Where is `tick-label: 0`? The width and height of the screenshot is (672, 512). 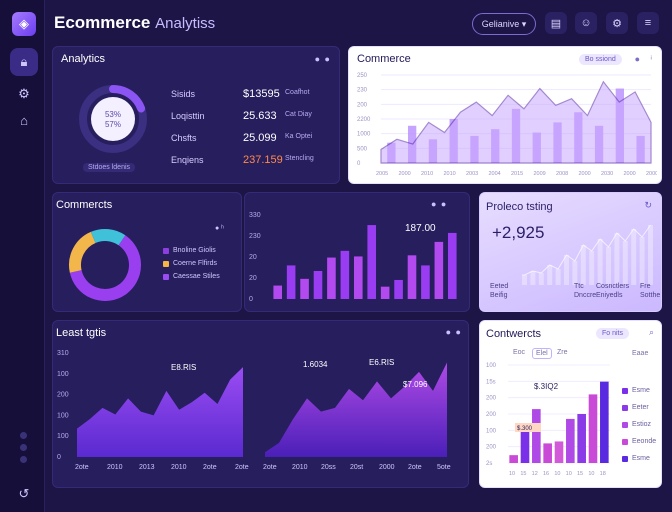
tick-label: 0 is located at coordinates (251, 299).